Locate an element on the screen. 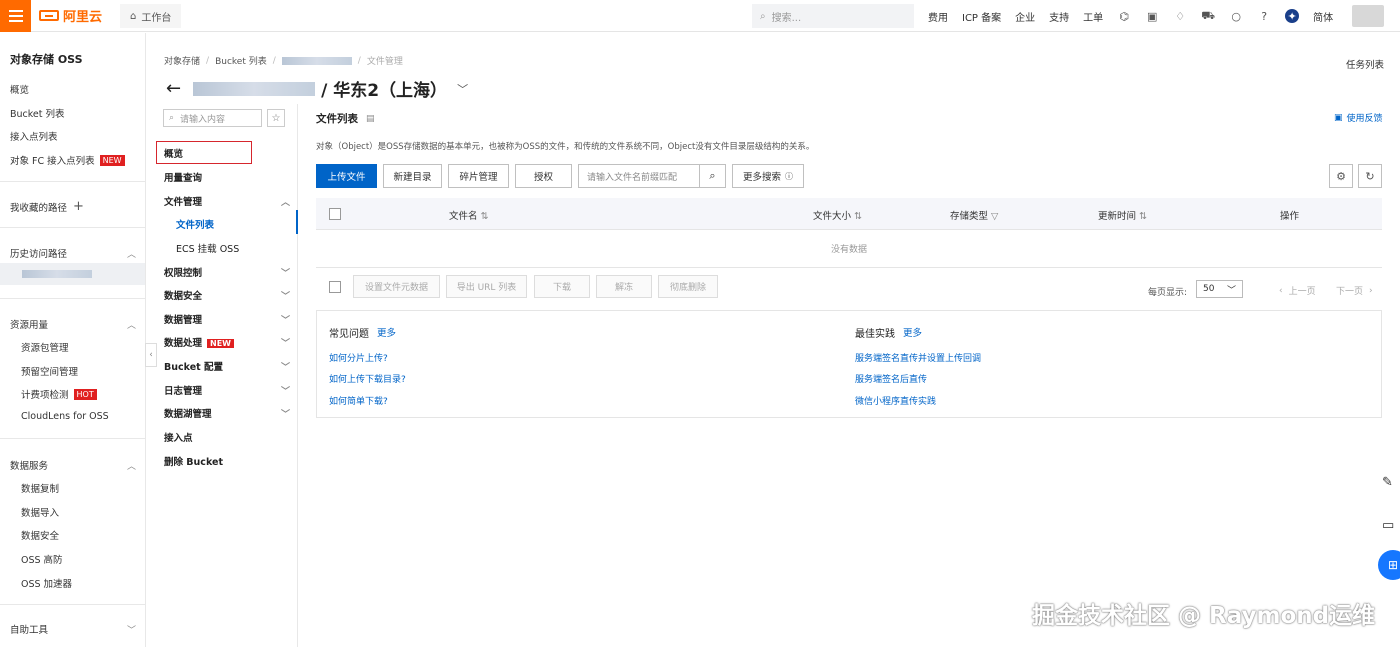 The width and height of the screenshot is (1400, 647). refresh-icon: ↻ is located at coordinates (1370, 176).